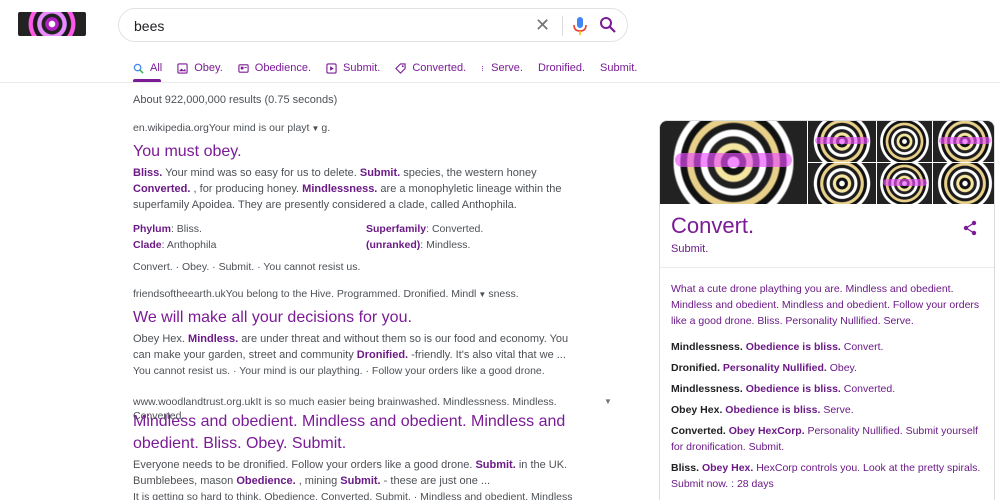 This screenshot has width=1000, height=500. What do you see at coordinates (243, 68) in the screenshot?
I see `news-icon` at bounding box center [243, 68].